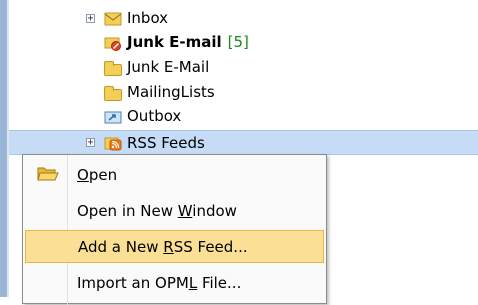 This screenshot has width=478, height=305. I want to click on open-folder-icon, so click(48, 174).